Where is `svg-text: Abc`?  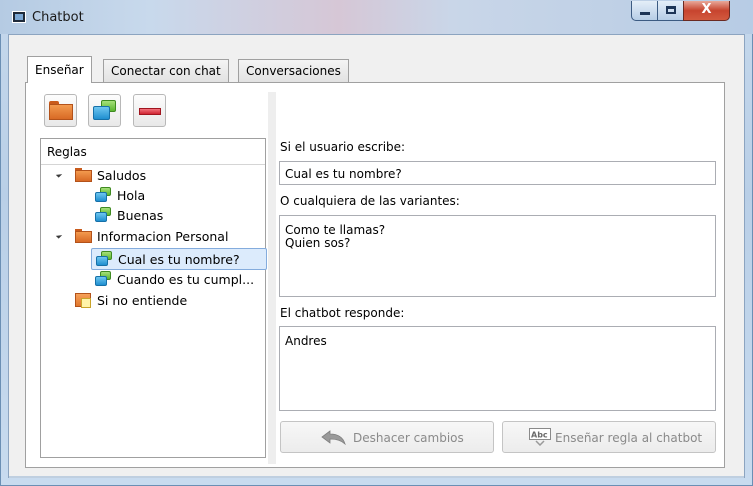 svg-text: Abc is located at coordinates (539, 435).